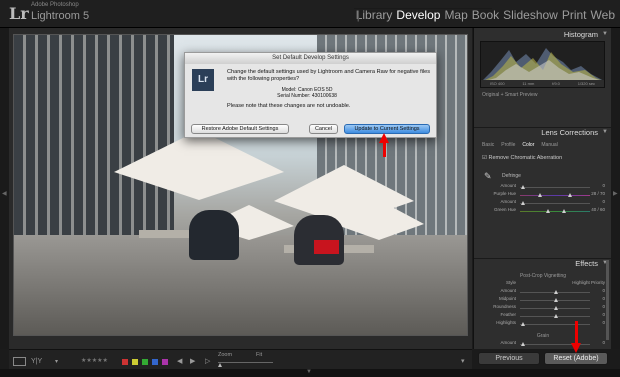 Image resolution: width=620 pixels, height=377 pixels. I want to click on lightroom-logo: Lr, so click(19, 13).